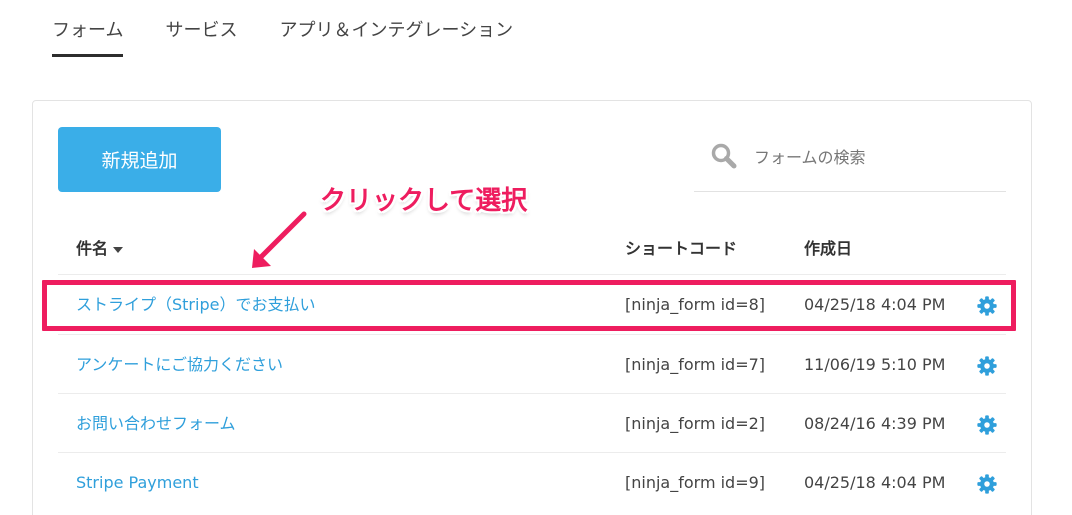 The image size is (1072, 515). Describe the element at coordinates (695, 364) in the screenshot. I see `shortcode-cell: [ninja_form id=7]` at that location.